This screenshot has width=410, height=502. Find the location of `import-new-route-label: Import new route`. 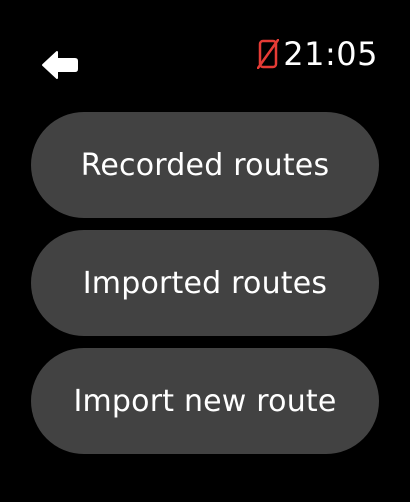

import-new-route-label: Import new route is located at coordinates (205, 401).